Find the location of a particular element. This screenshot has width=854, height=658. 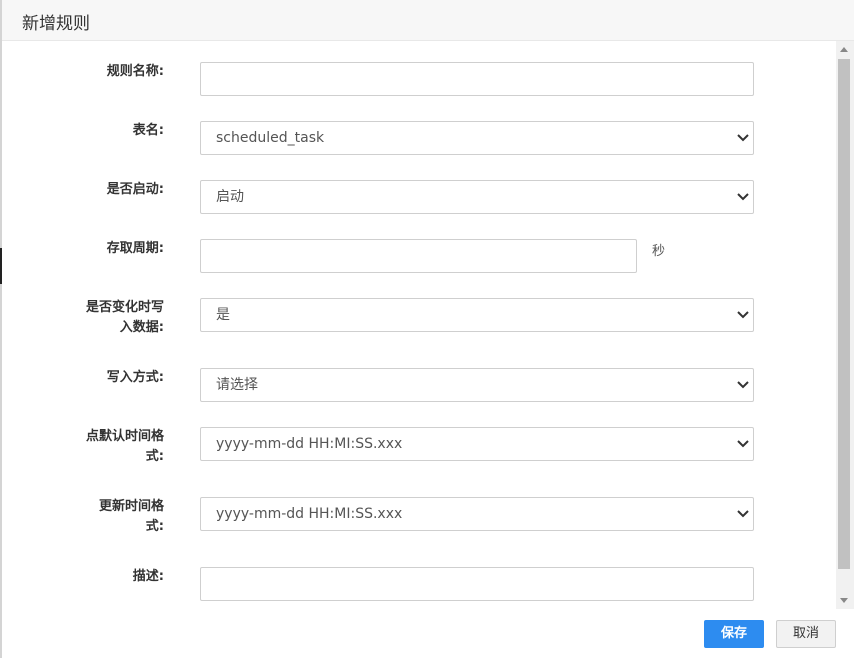

table-name-select: scheduled_task is located at coordinates (477, 138).